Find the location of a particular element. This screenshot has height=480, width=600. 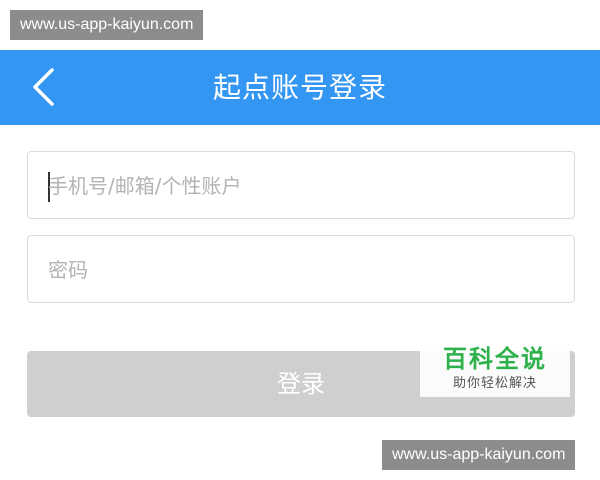

url-watermark-bottom: www.us-app-kaiyun.com is located at coordinates (479, 455).